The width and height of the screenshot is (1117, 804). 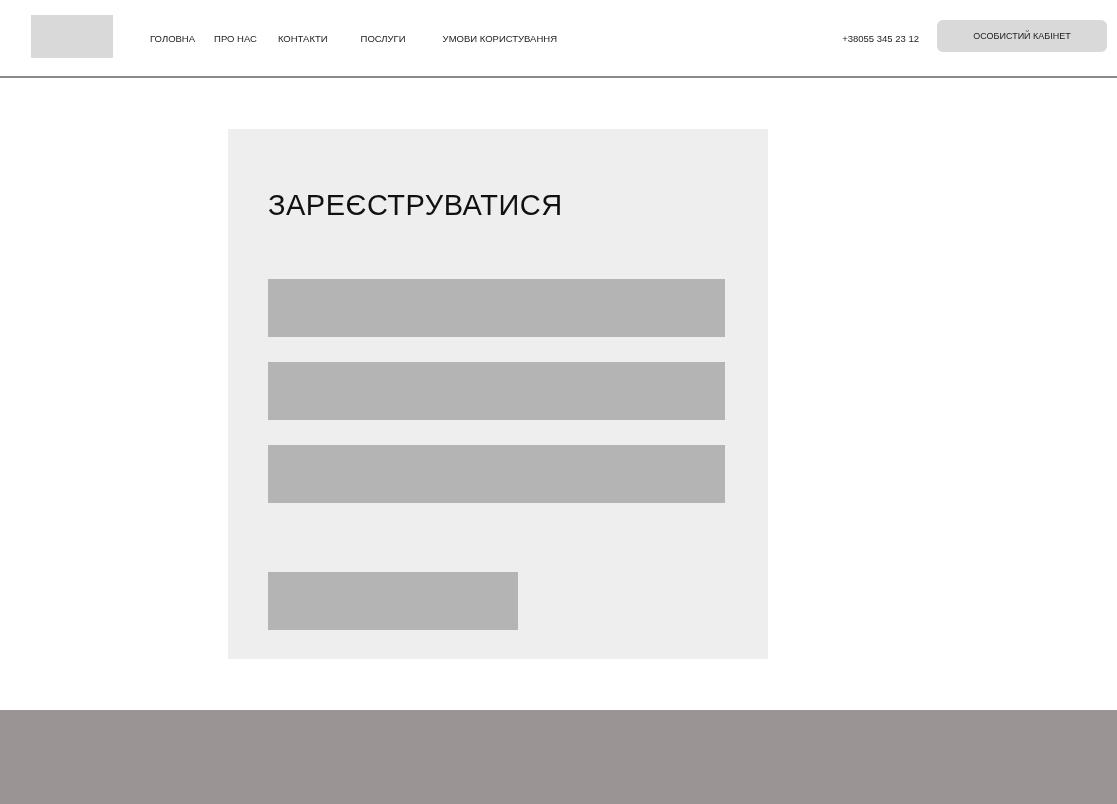 What do you see at coordinates (500, 38) in the screenshot?
I see `nav-link: УМОВИ КОРИСТУВАННЯ` at bounding box center [500, 38].